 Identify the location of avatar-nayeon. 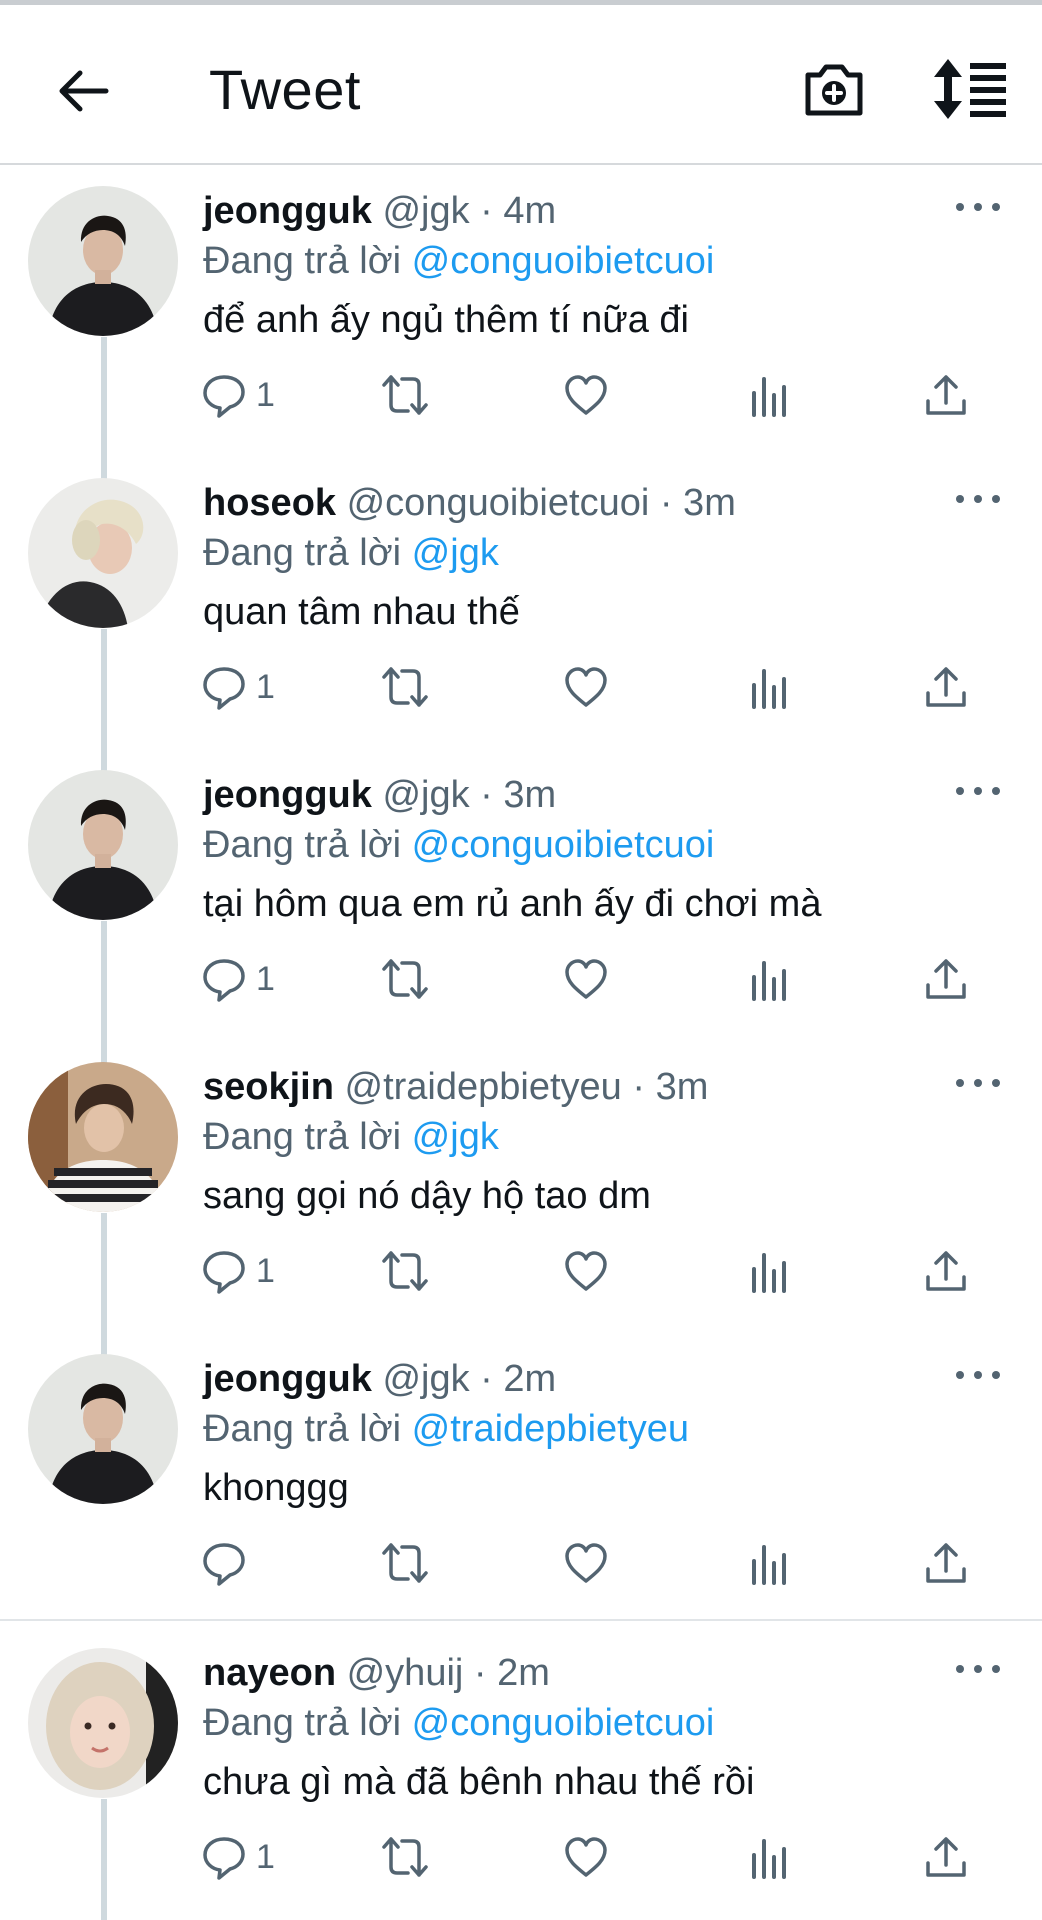
(103, 1723).